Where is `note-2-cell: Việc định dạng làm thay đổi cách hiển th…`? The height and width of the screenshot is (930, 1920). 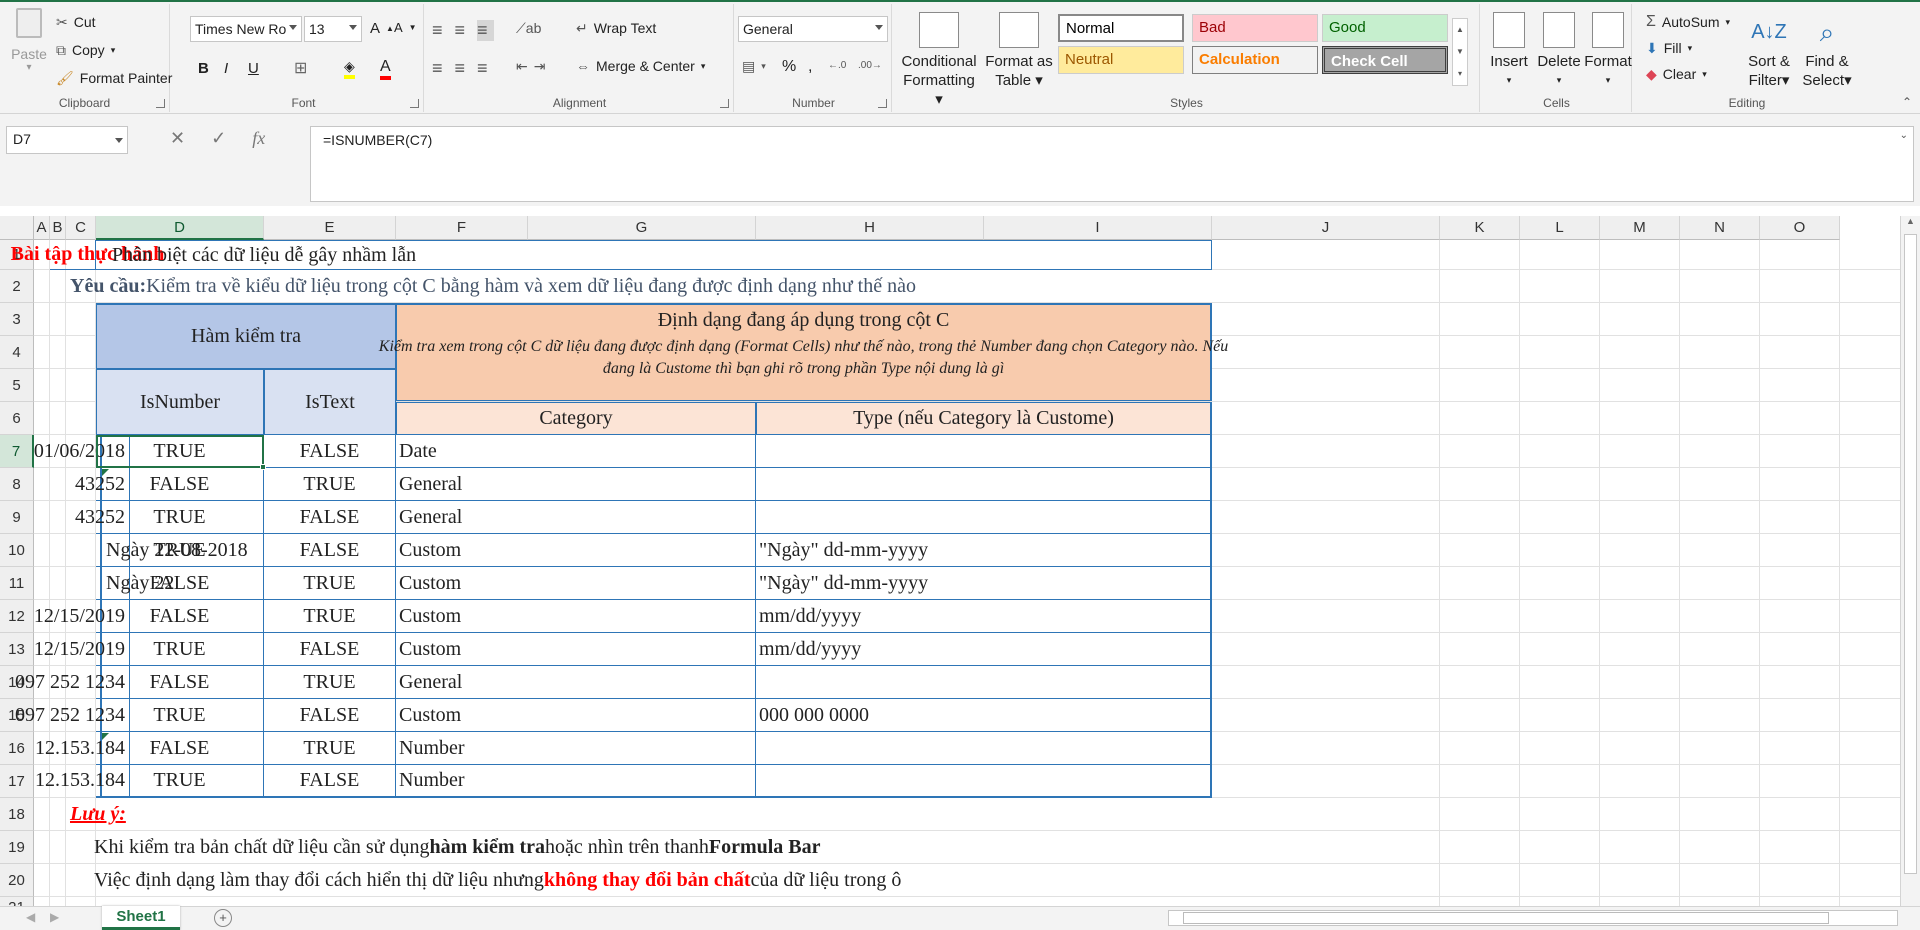 note-2-cell: Việc định dạng làm thay đổi cách hiển th… is located at coordinates (631, 880).